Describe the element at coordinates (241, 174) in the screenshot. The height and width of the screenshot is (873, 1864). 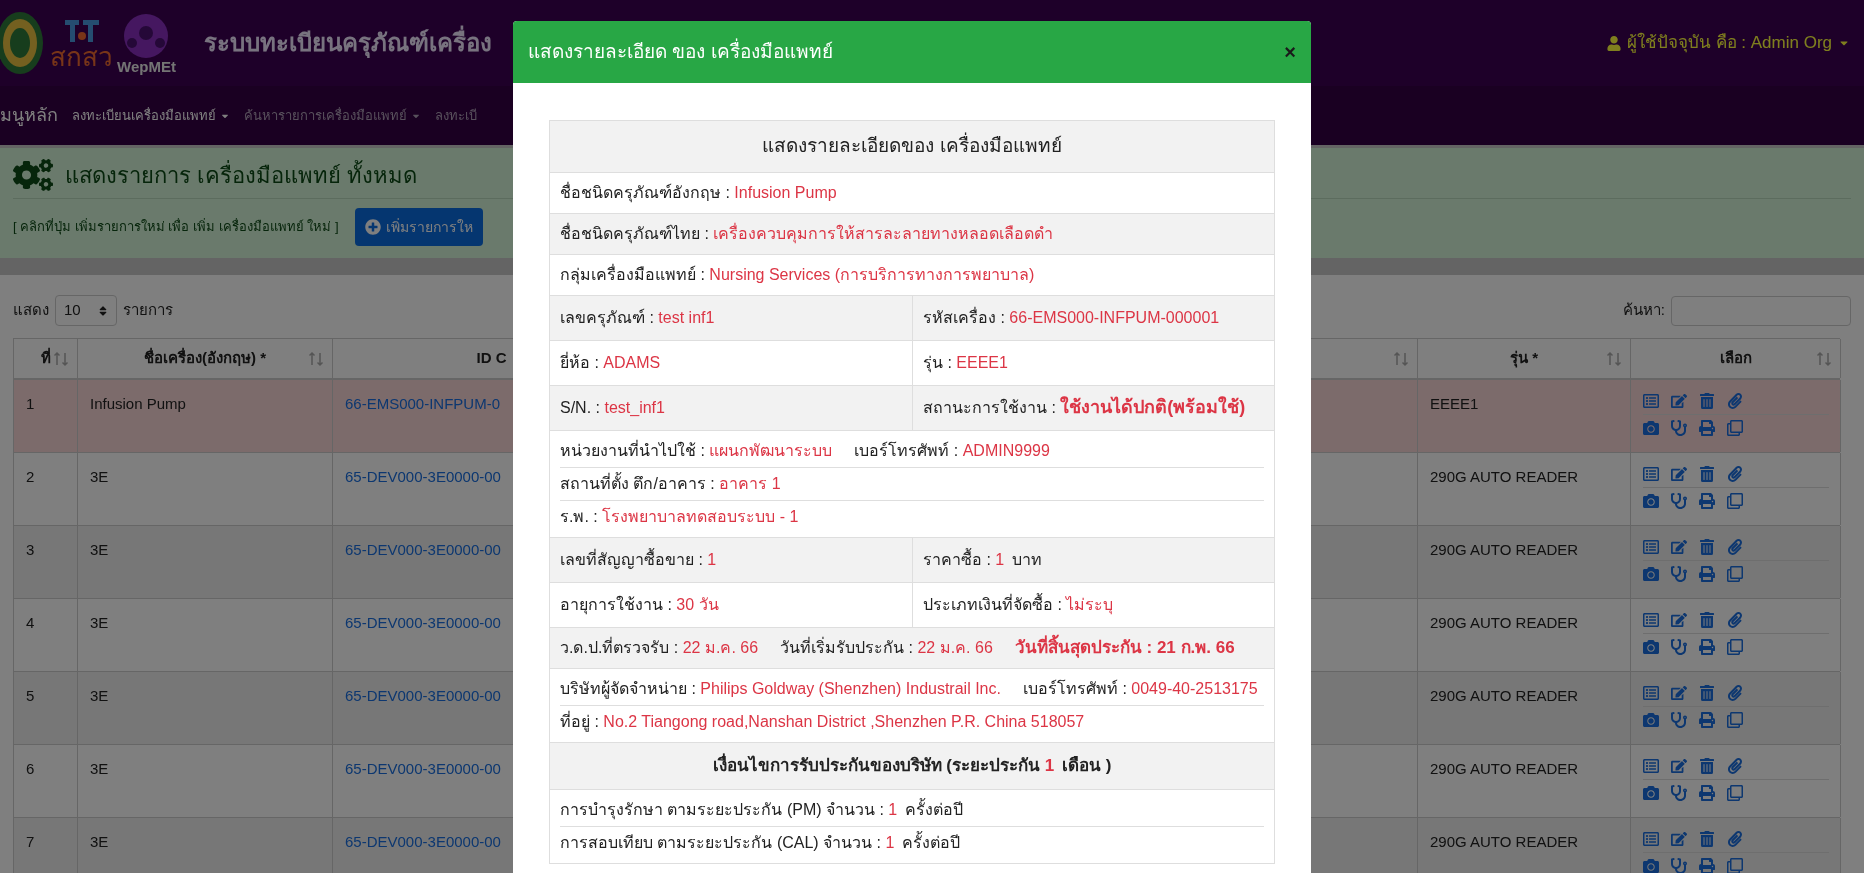
I see `panel-title: แสดงรายการ เครื่องมือแพทย์ ทั้งหมด` at that location.